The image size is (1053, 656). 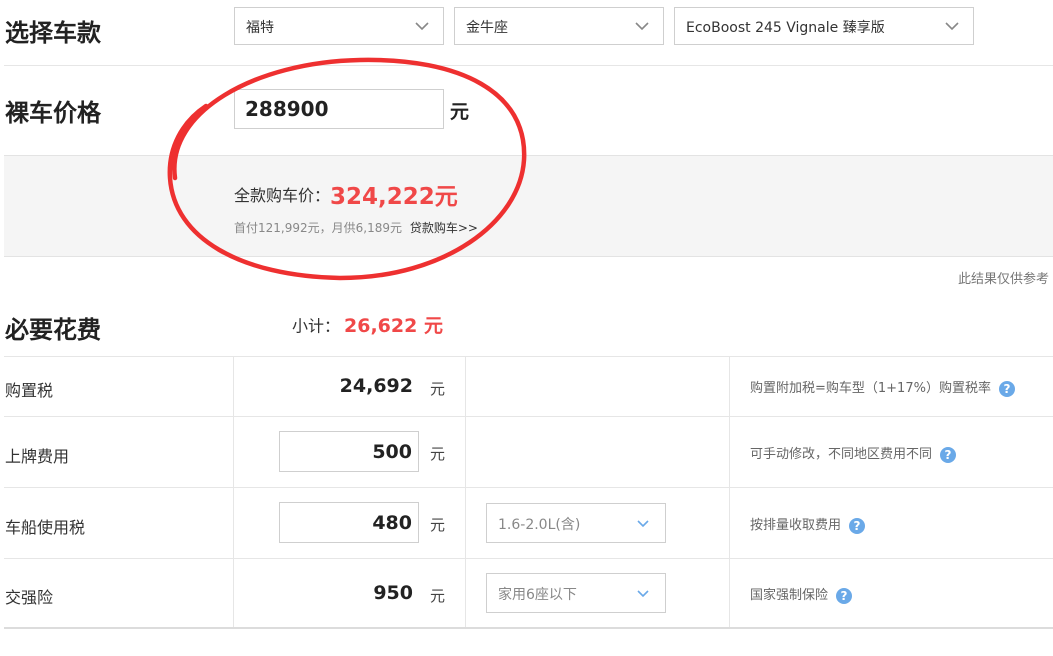 I want to click on annotation-circle, so click(x=347, y=169).